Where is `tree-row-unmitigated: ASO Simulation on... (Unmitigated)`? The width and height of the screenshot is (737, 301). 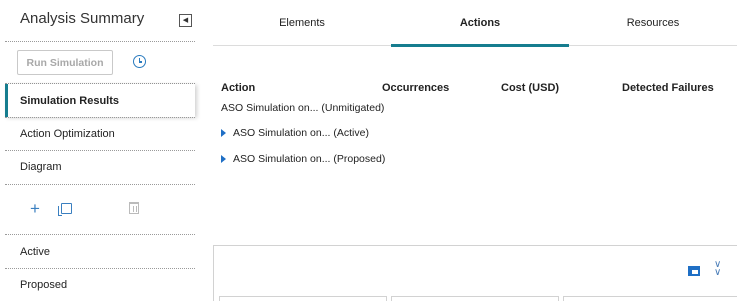 tree-row-unmitigated: ASO Simulation on... (Unmitigated) is located at coordinates (302, 108).